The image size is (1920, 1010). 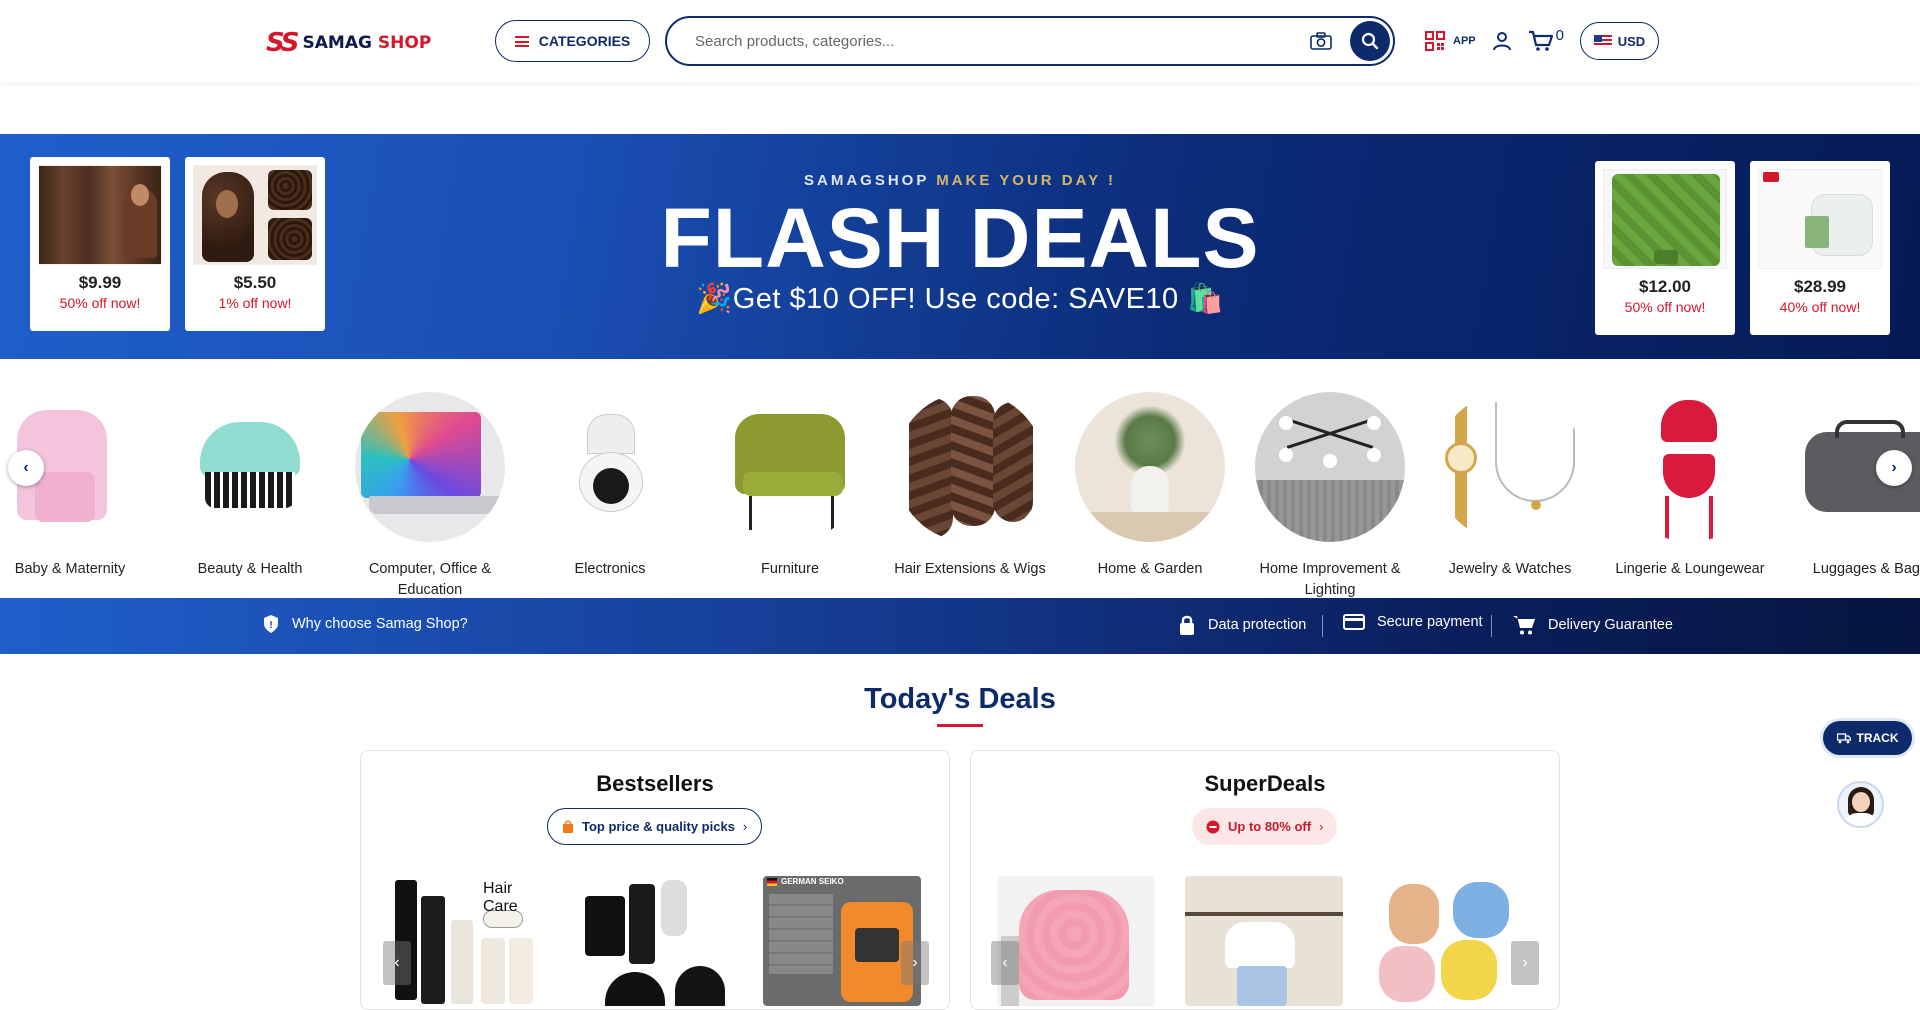 What do you see at coordinates (100, 215) in the screenshot?
I see `hair-bundle-image` at bounding box center [100, 215].